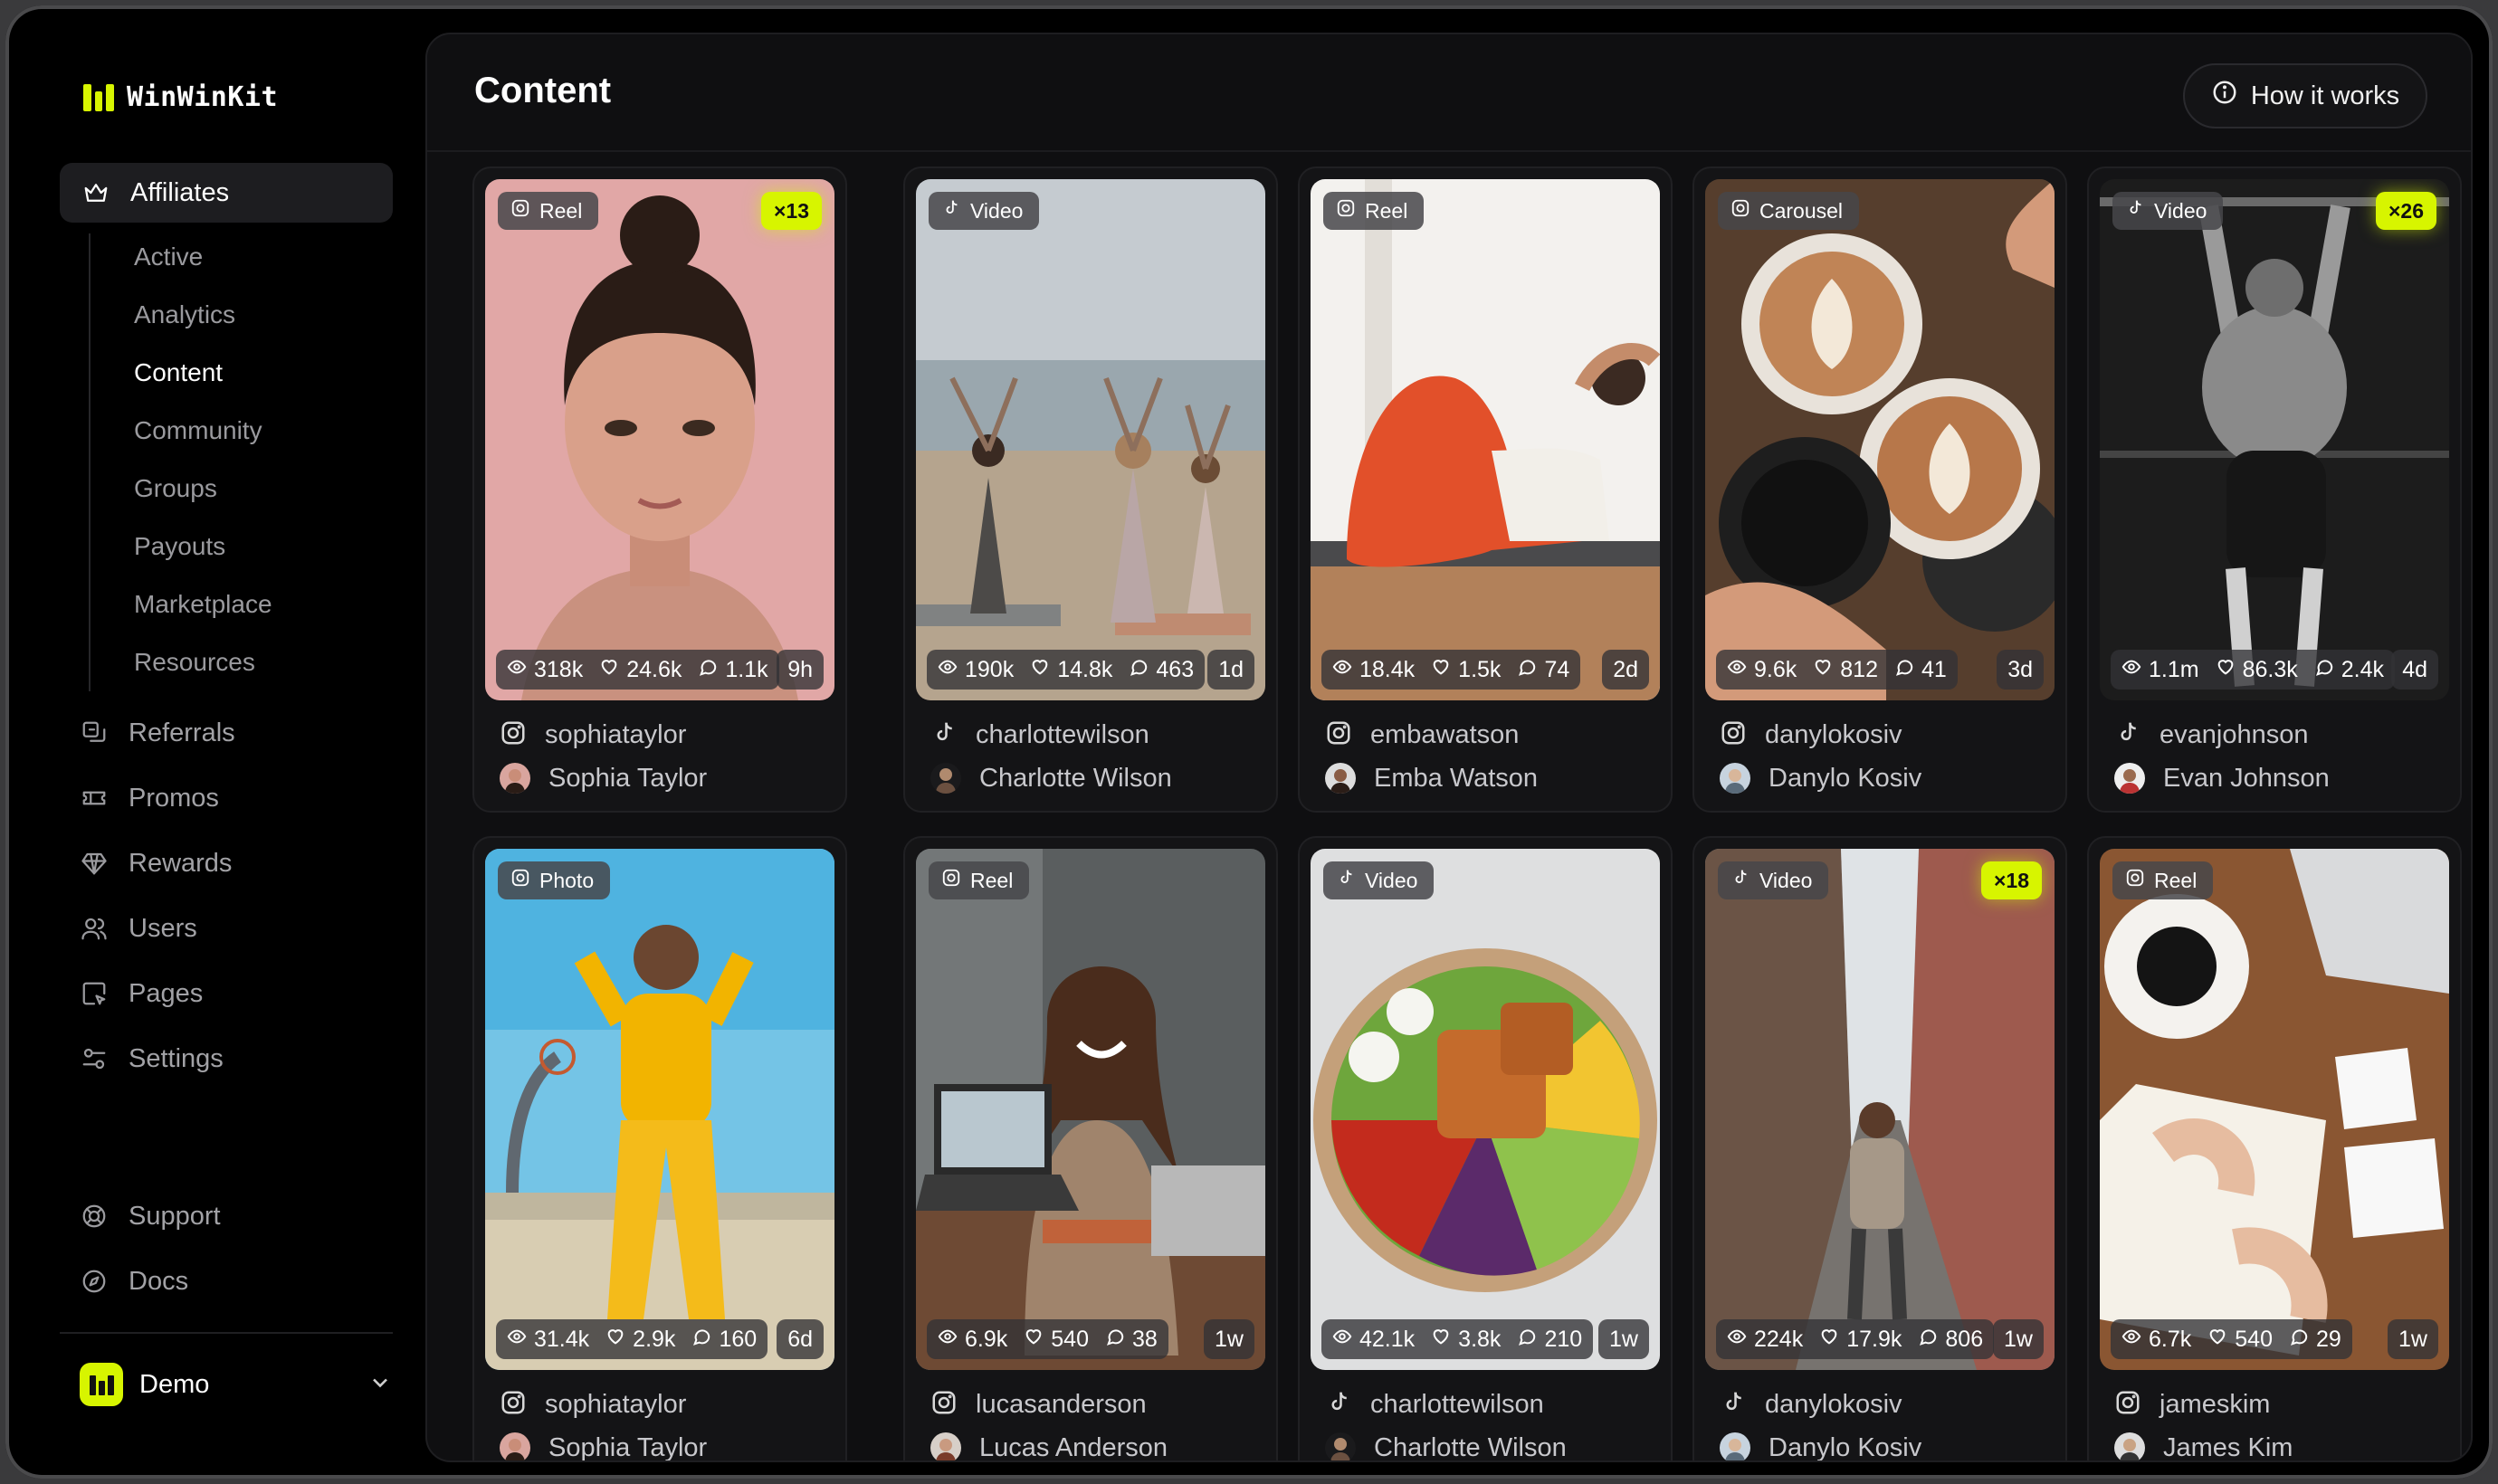  Describe the element at coordinates (1131, 1340) in the screenshot. I see `comments-stat: 38` at that location.